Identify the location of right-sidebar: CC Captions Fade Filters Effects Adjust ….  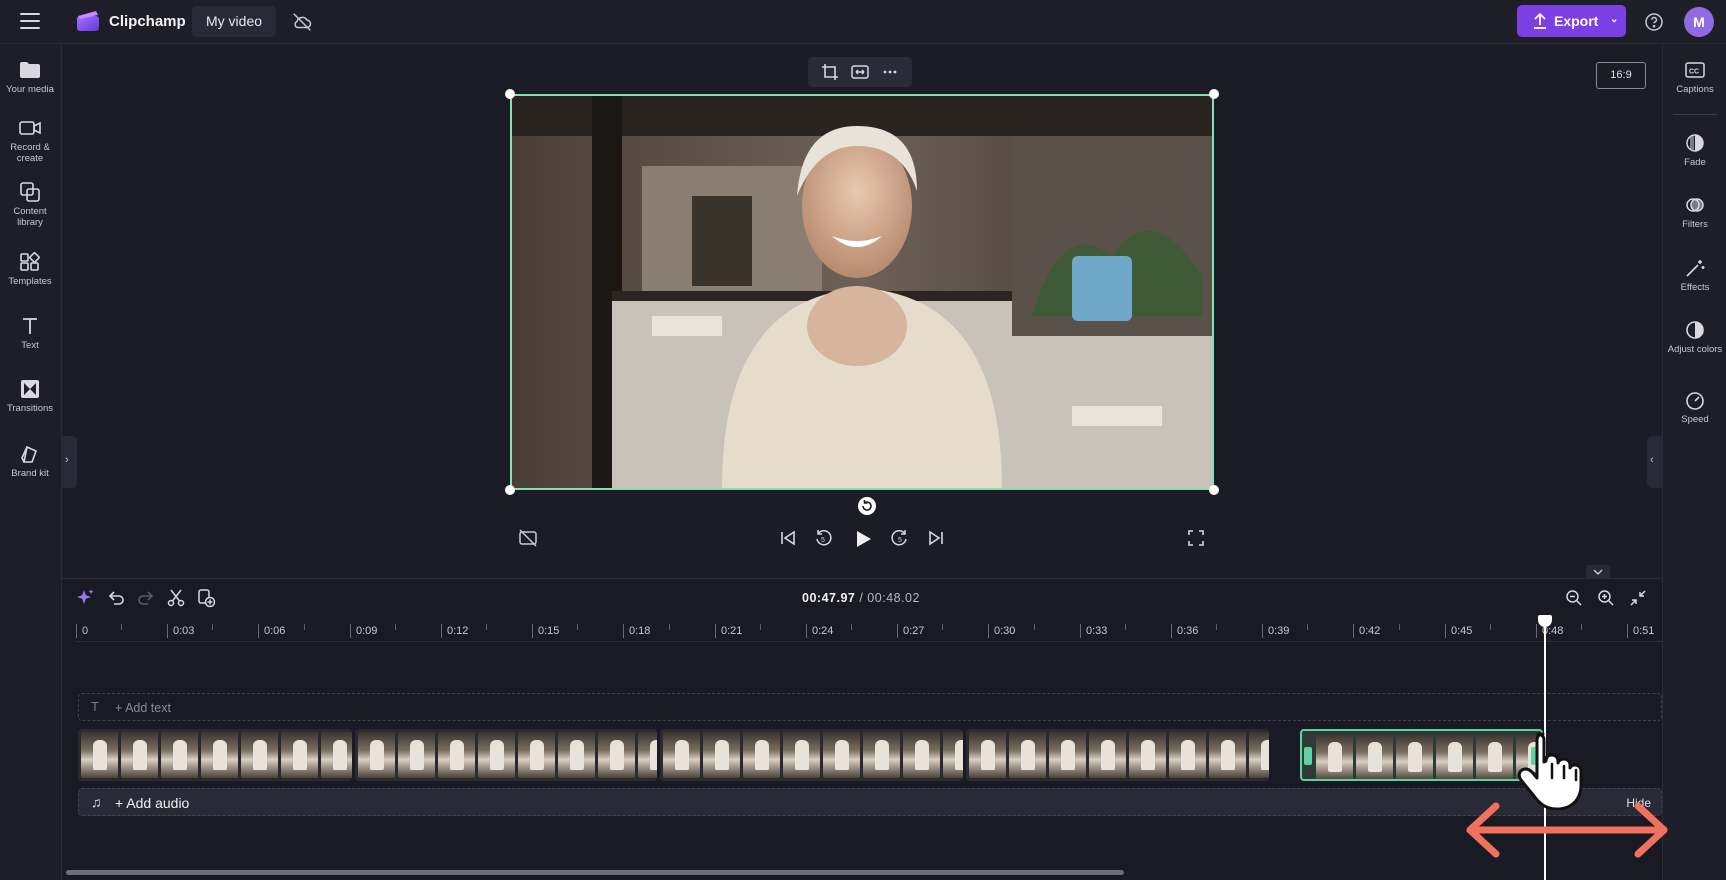
(1694, 462).